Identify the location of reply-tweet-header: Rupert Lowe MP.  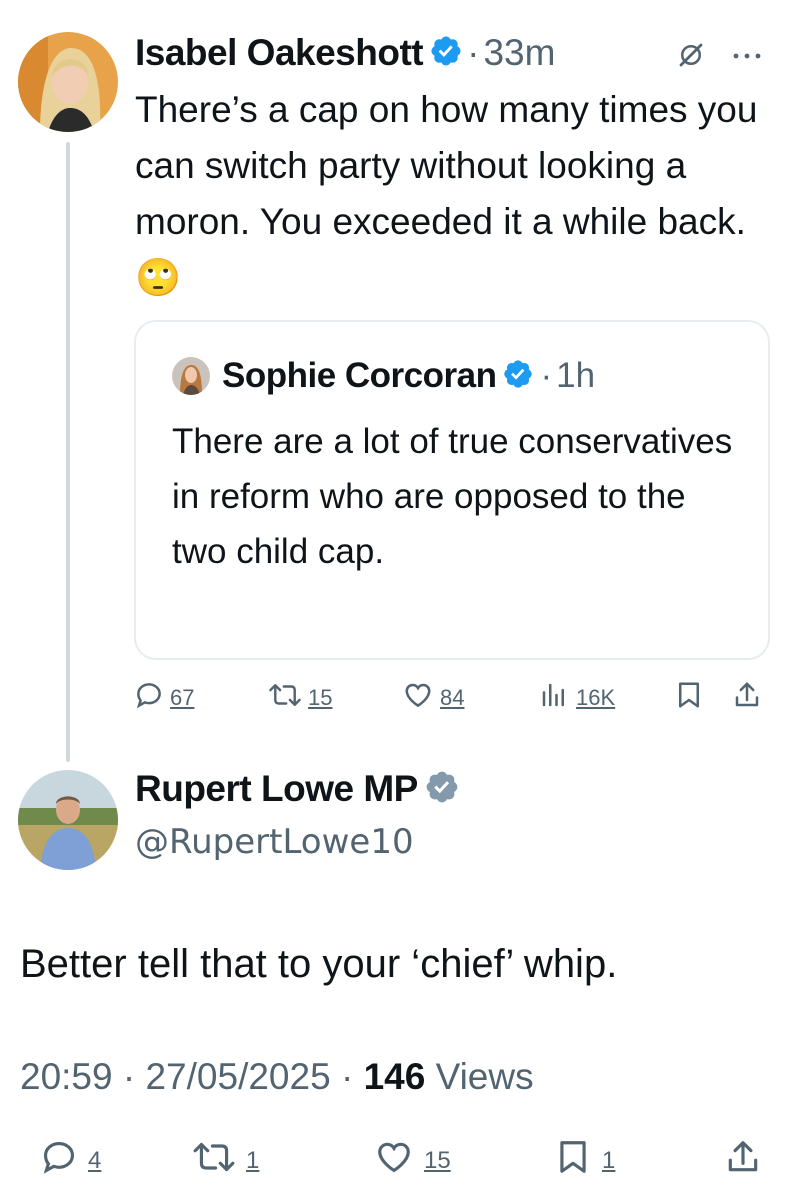
(297, 789).